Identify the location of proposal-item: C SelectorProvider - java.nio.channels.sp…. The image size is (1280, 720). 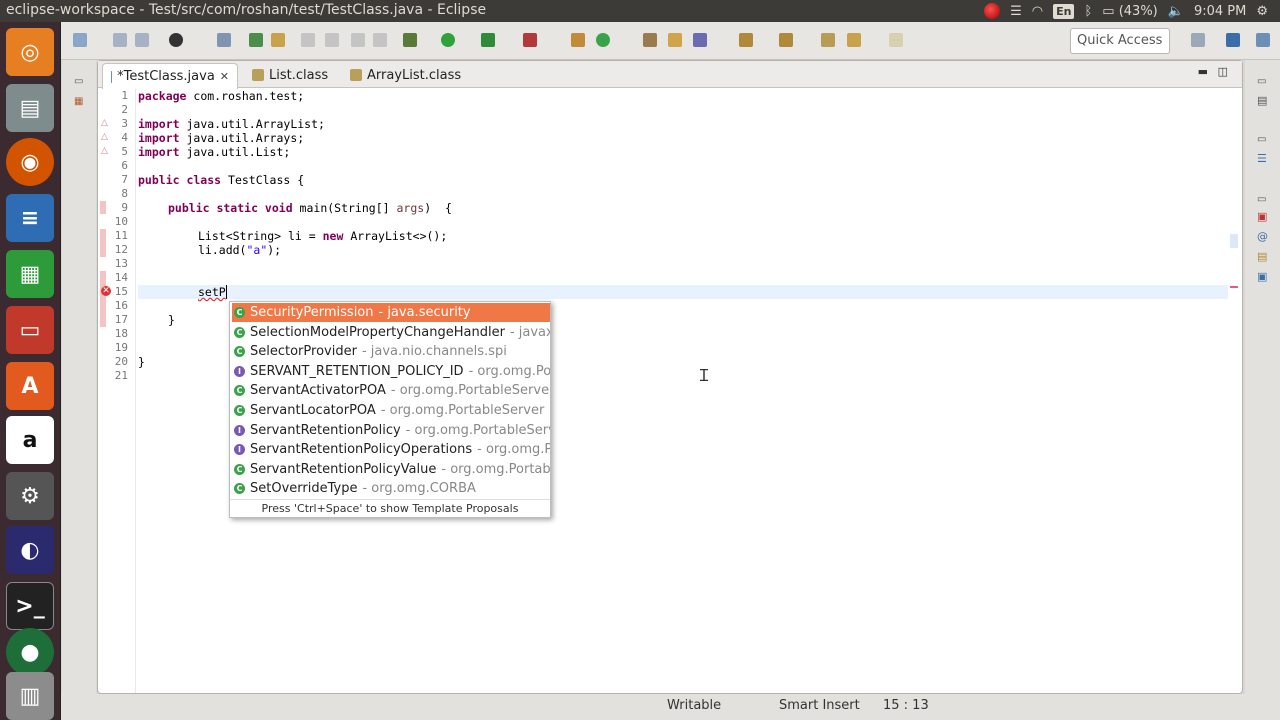
(391, 351).